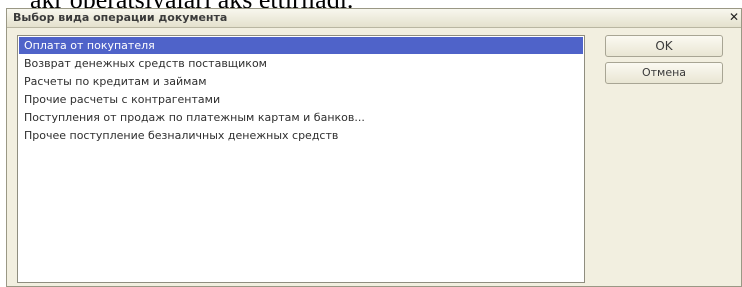  Describe the element at coordinates (301, 99) in the screenshot. I see `list-item: Прочие расчеты с контрагентами` at that location.